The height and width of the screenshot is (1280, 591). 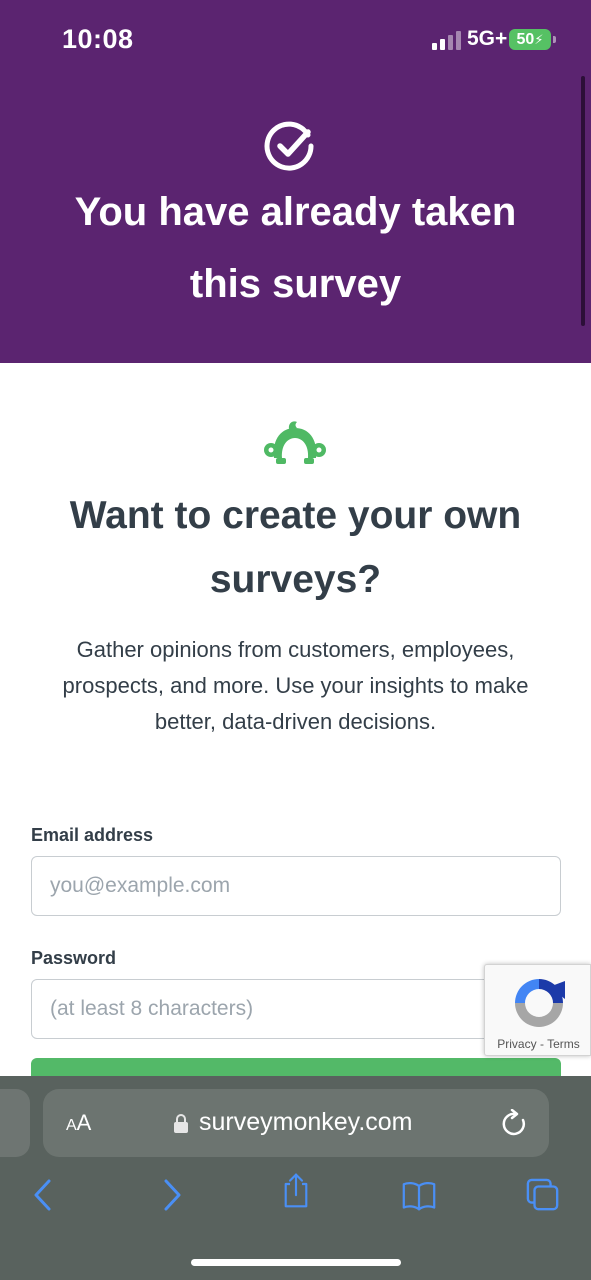 I want to click on page-title: You have already taken this survey, so click(x=295, y=248).